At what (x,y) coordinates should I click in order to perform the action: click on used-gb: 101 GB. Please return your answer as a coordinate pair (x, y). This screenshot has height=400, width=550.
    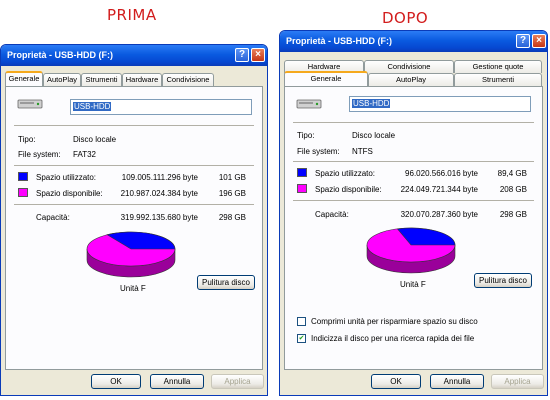
    Looking at the image, I should click on (232, 177).